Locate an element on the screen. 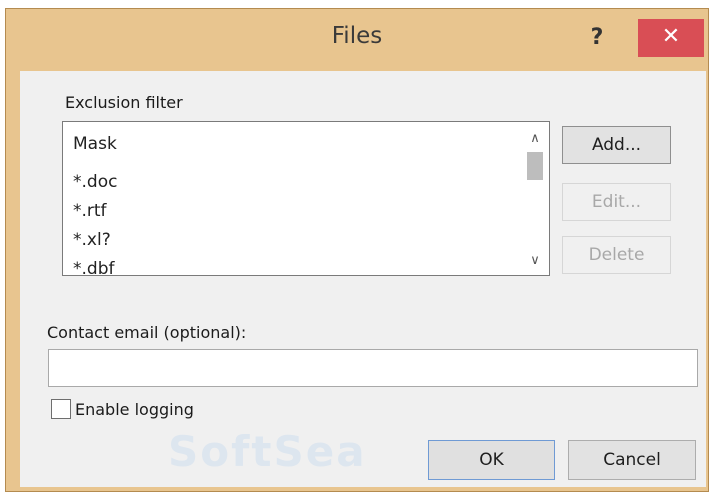 The height and width of the screenshot is (497, 714). help-button: ? is located at coordinates (597, 39).